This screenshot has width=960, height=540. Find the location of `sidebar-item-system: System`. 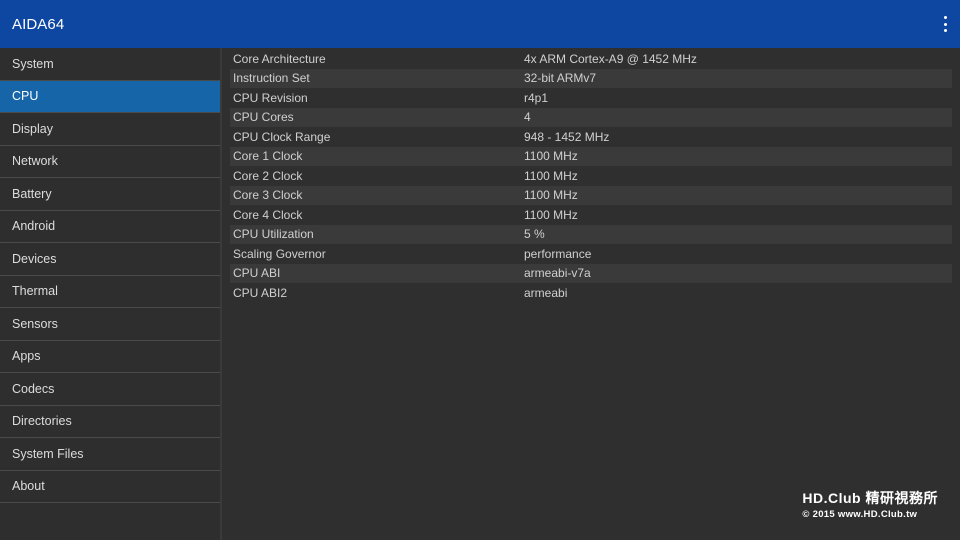

sidebar-item-system: System is located at coordinates (110, 64).